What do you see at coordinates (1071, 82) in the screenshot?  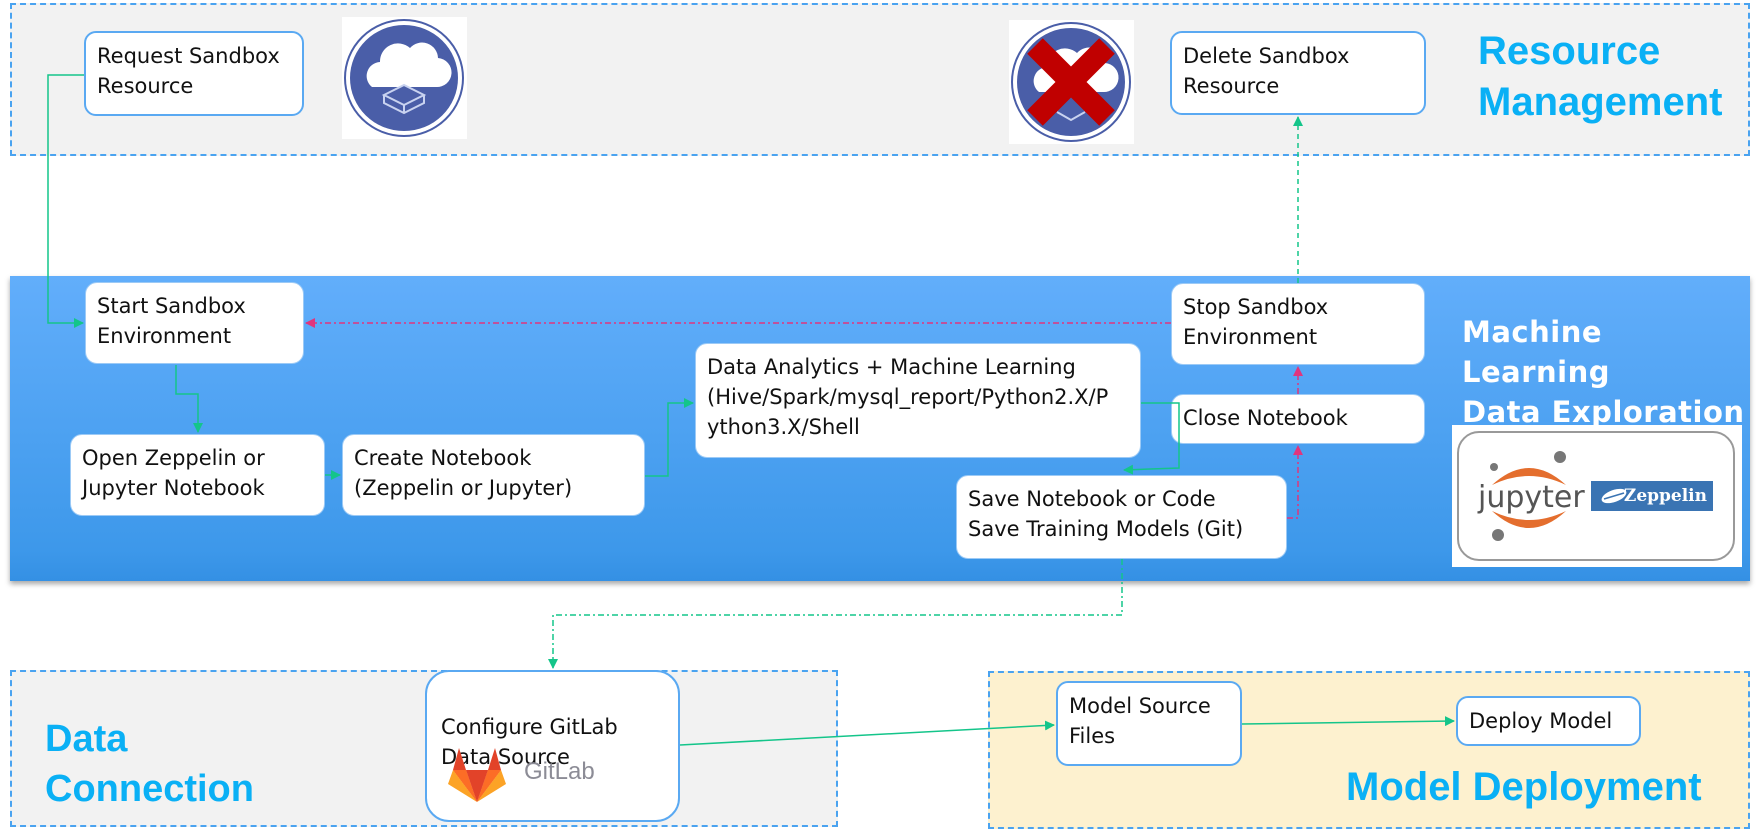 I see `cloud-sandbox-delete-icon` at bounding box center [1071, 82].